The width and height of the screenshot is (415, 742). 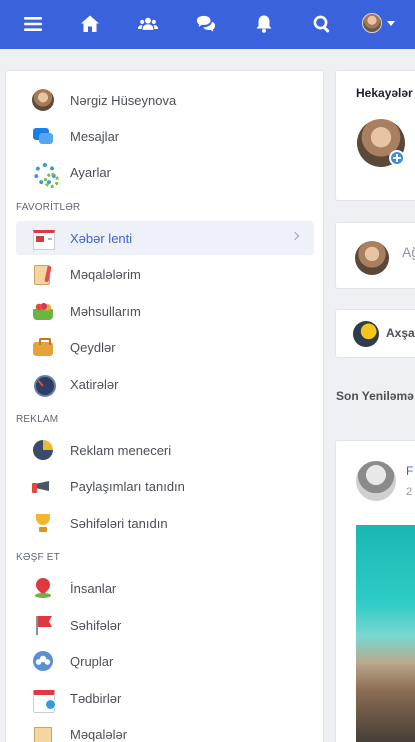 I want to click on messages-icon, so click(x=206, y=24).